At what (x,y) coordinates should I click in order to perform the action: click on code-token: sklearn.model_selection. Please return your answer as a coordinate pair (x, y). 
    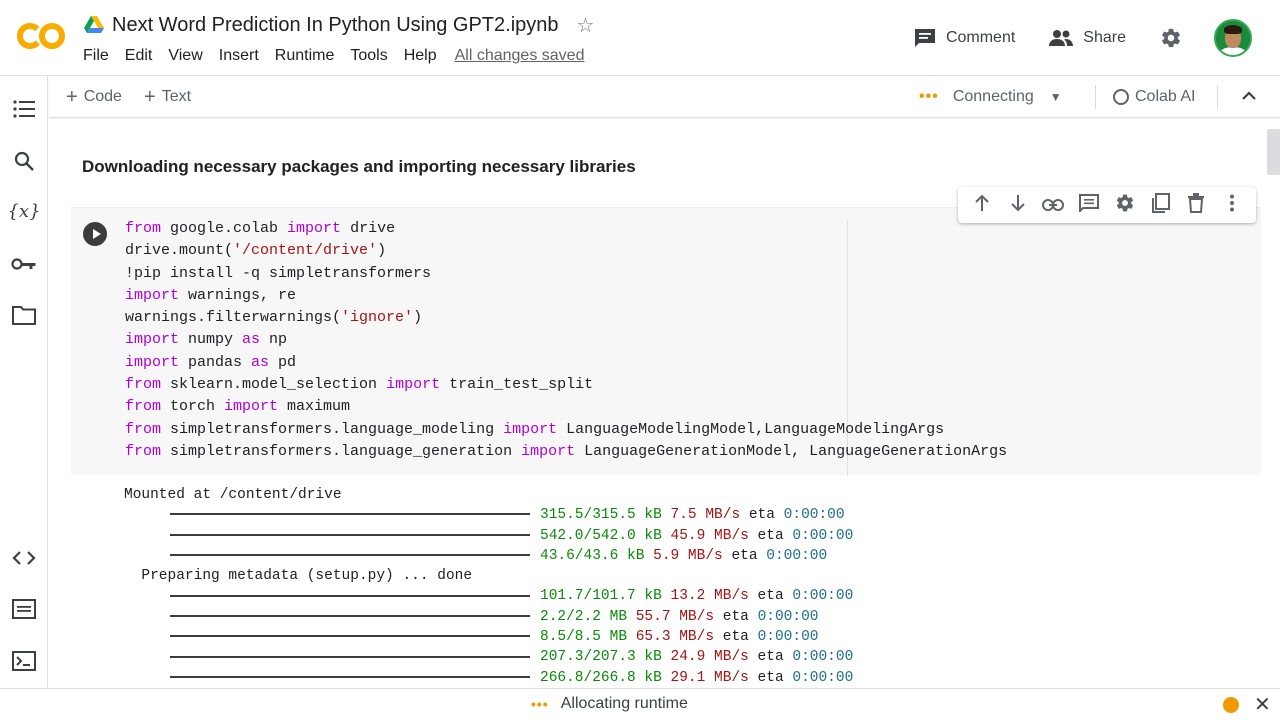
    Looking at the image, I should click on (274, 385).